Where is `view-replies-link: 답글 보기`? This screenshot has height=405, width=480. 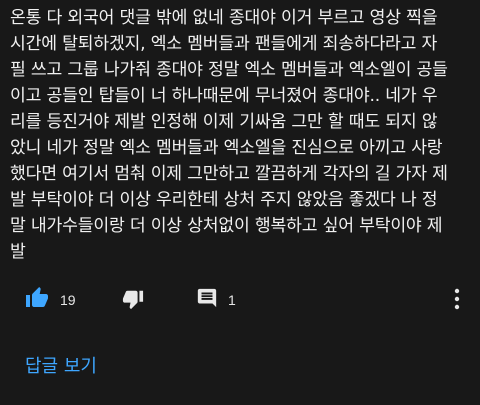
view-replies-link: 답글 보기 is located at coordinates (61, 365).